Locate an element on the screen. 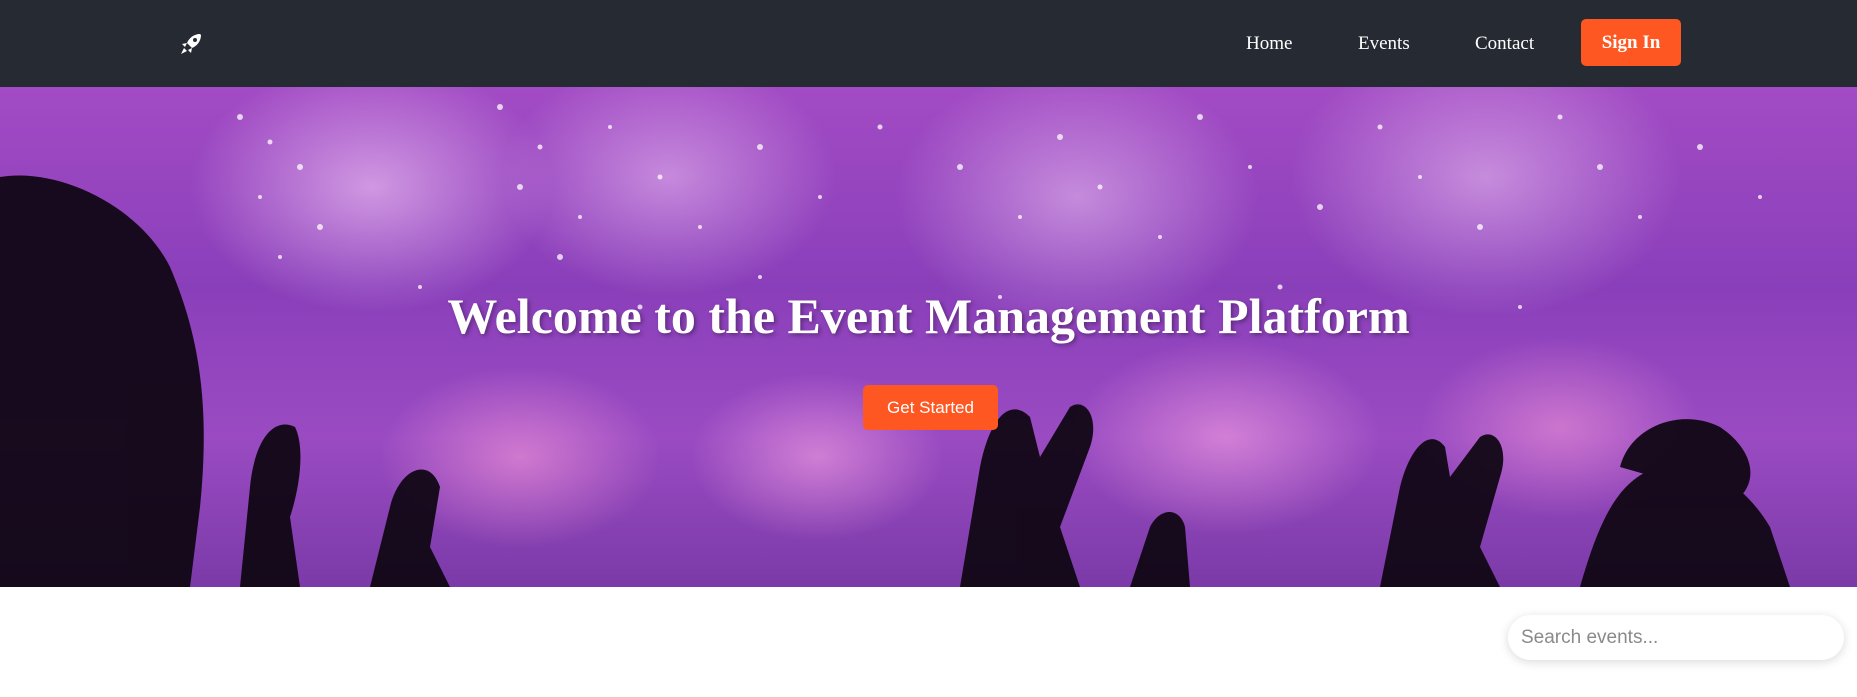  nav-link-events: Events is located at coordinates (1384, 44).